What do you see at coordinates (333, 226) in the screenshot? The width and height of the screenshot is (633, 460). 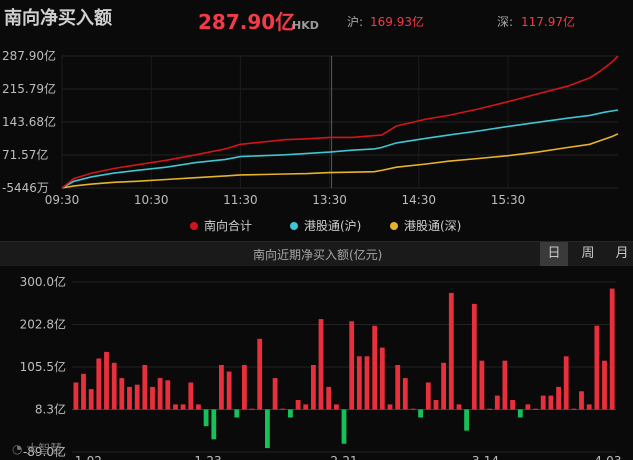 I see `legend-label-sh: 港股通(沪)` at bounding box center [333, 226].